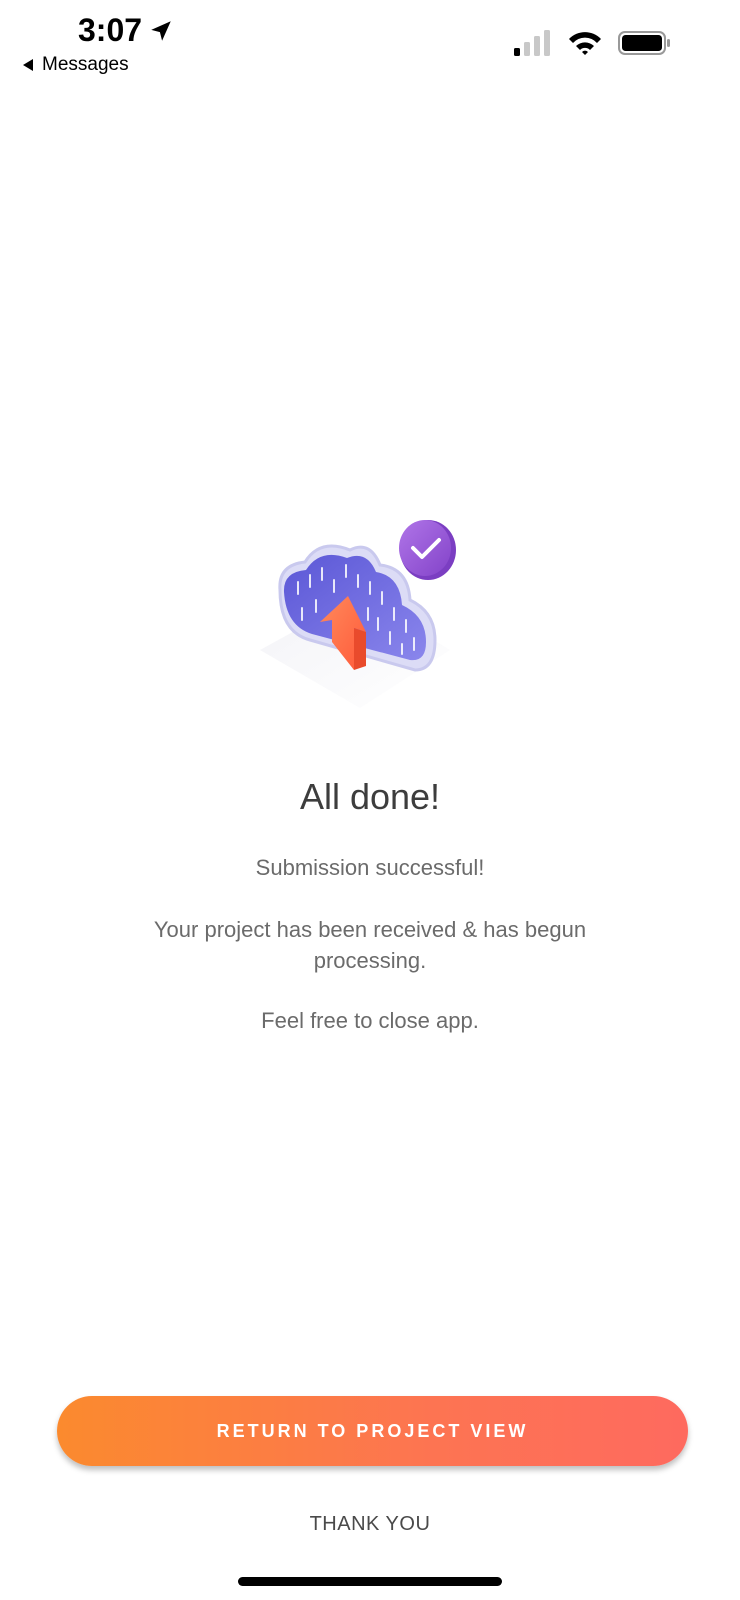 The height and width of the screenshot is (1600, 740). What do you see at coordinates (85, 64) in the screenshot?
I see `back-label: Messages` at bounding box center [85, 64].